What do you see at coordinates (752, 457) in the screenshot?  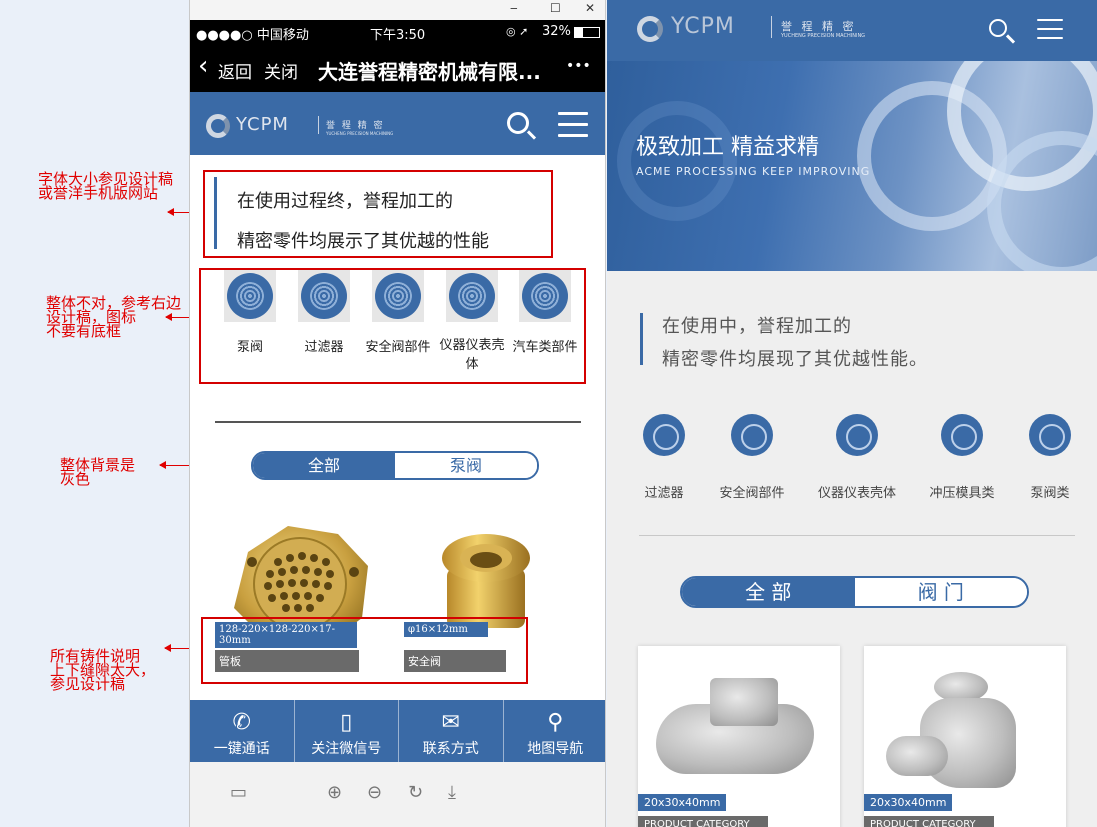 I see `category-item: 安全阀部件` at bounding box center [752, 457].